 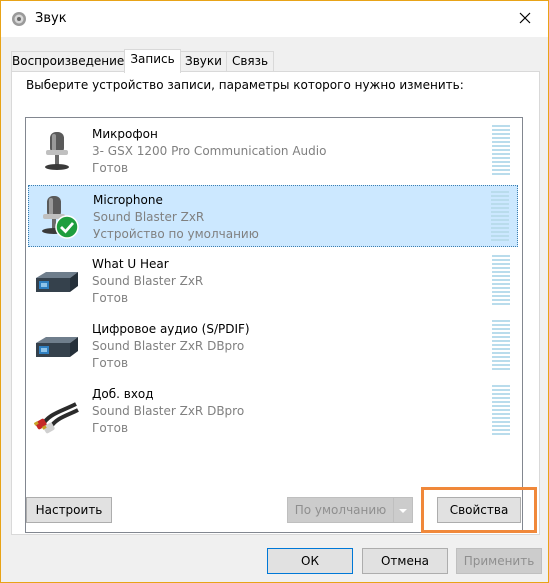 What do you see at coordinates (57, 281) in the screenshot?
I see `sound-card-icon` at bounding box center [57, 281].